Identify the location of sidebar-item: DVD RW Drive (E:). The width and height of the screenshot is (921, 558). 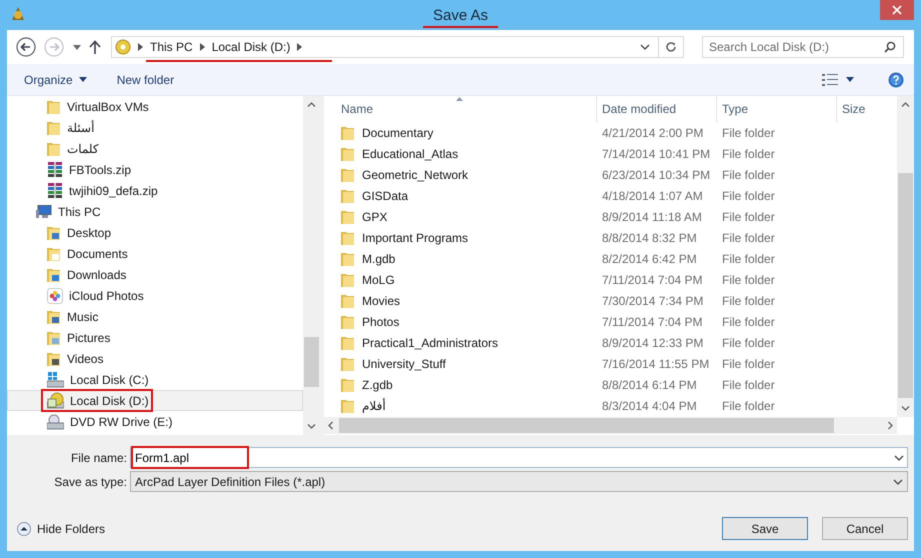
(155, 421).